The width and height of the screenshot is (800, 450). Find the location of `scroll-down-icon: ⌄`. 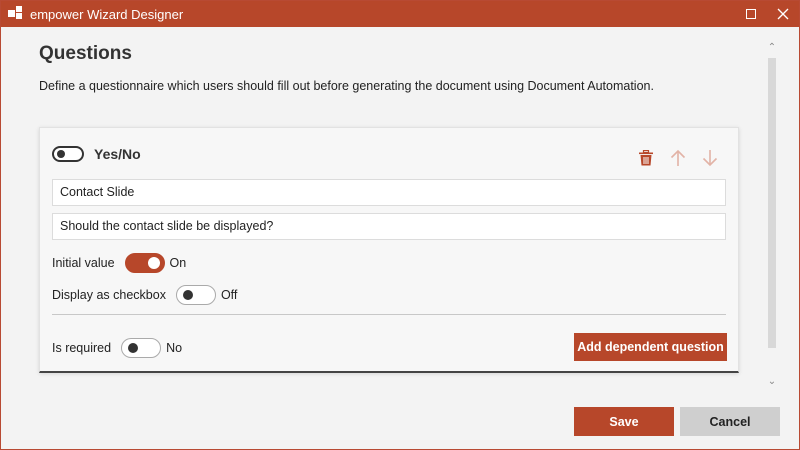

scroll-down-icon: ⌄ is located at coordinates (772, 382).